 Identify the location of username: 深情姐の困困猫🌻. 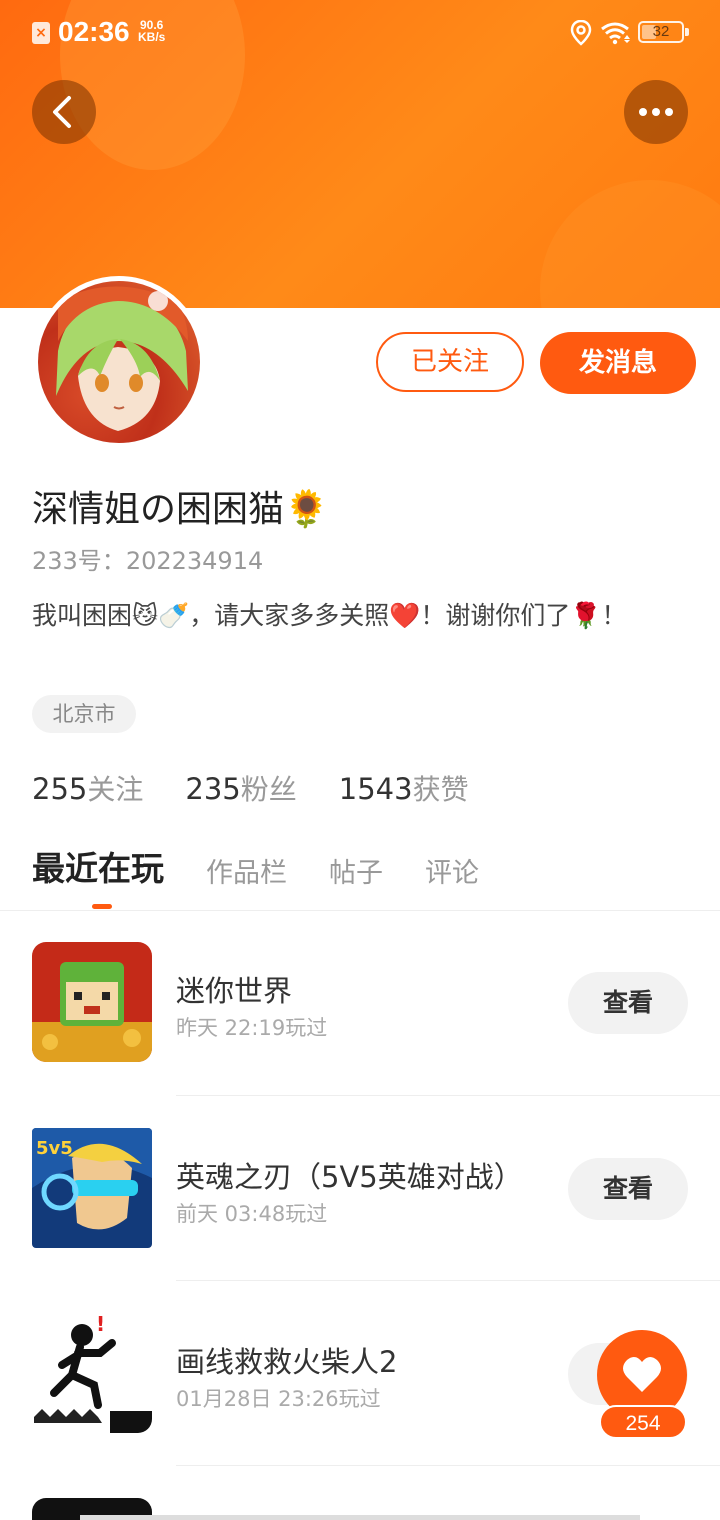
(180, 509).